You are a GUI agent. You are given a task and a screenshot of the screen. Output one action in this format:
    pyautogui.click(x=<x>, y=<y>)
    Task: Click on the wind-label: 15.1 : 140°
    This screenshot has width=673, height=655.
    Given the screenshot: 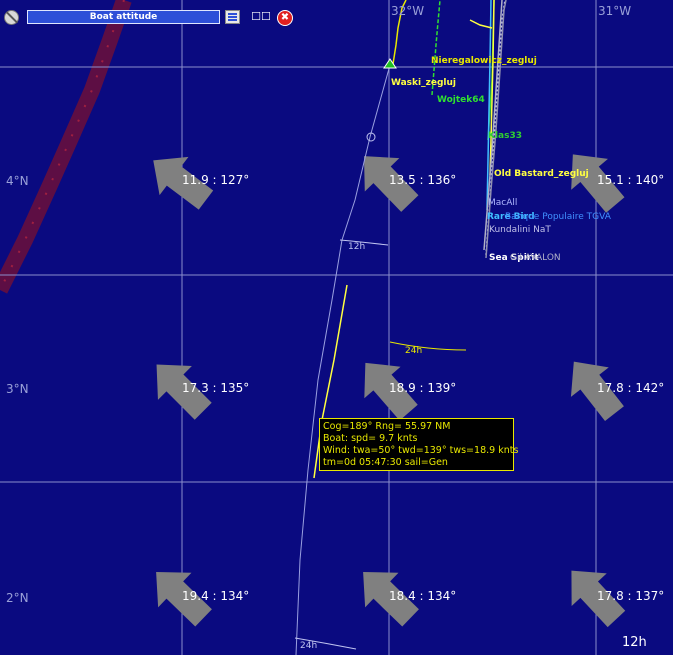 What is the action you would take?
    pyautogui.click(x=631, y=180)
    